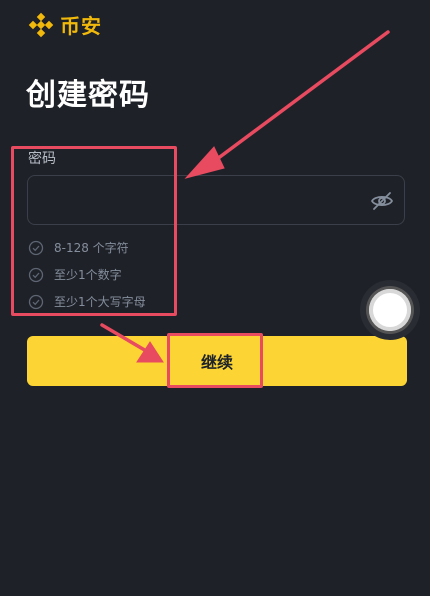  I want to click on rule-text: 至少1个大写字母, so click(100, 302).